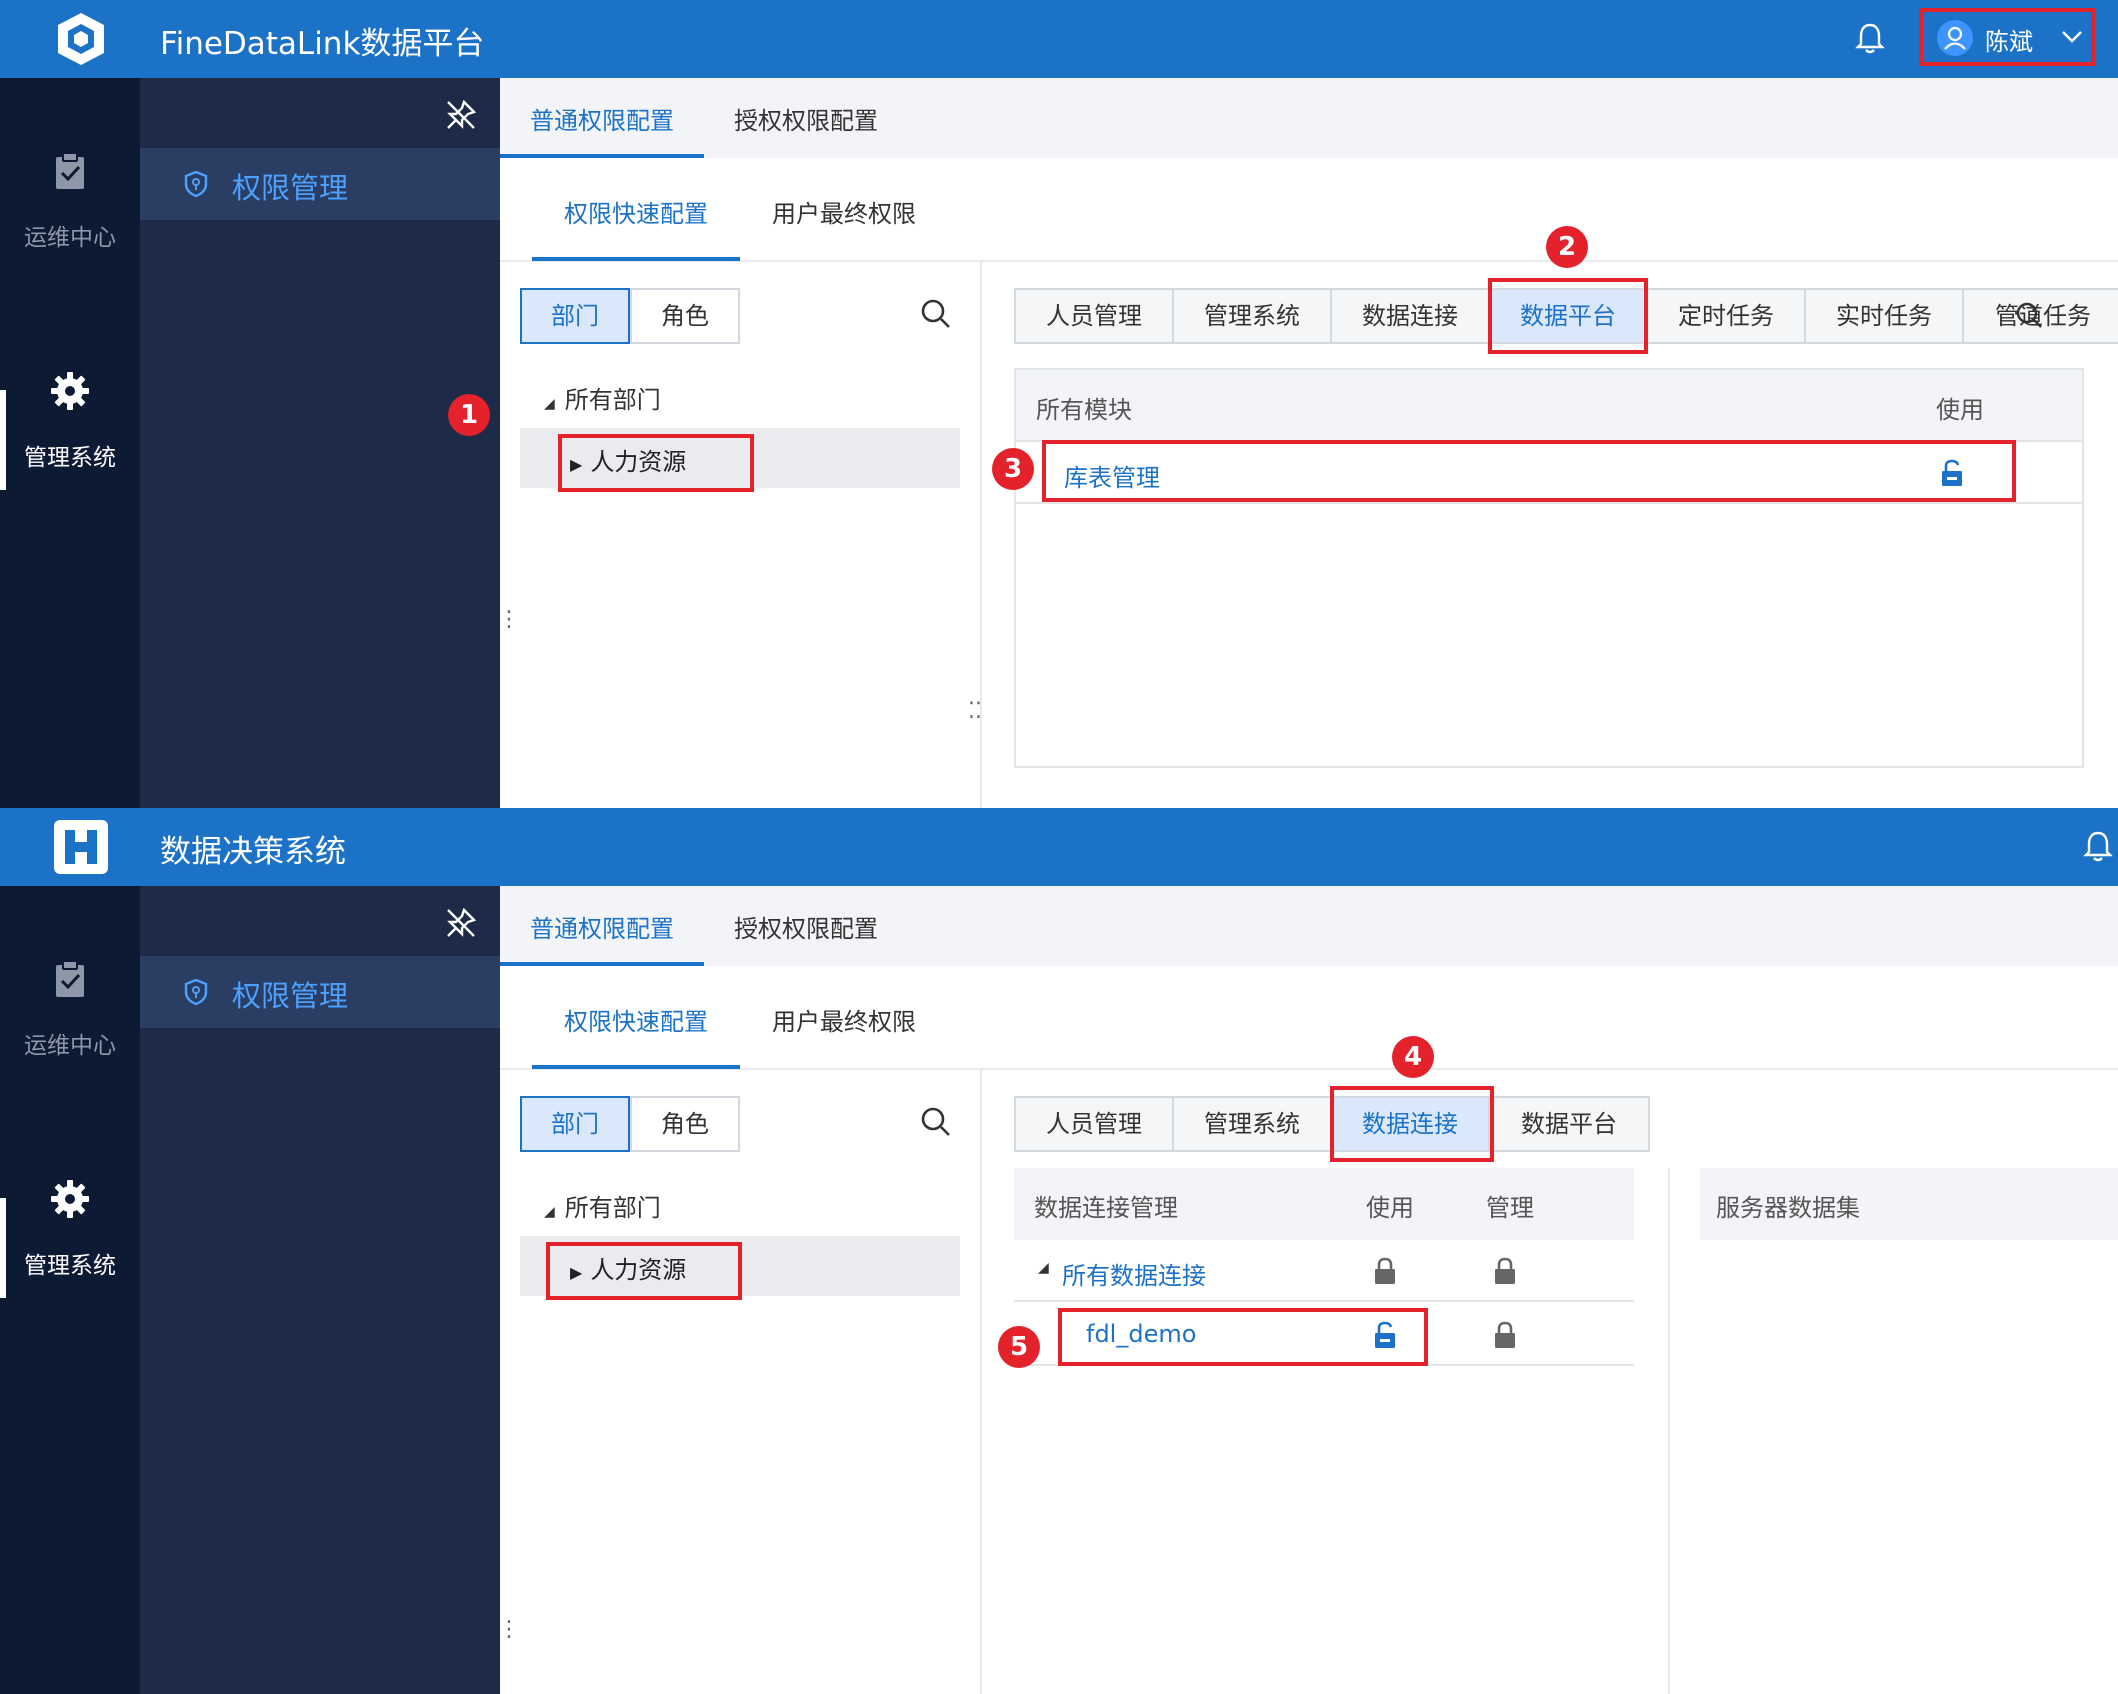 This screenshot has height=1694, width=2118. What do you see at coordinates (2009, 42) in the screenshot?
I see `user-name: 陈斌` at bounding box center [2009, 42].